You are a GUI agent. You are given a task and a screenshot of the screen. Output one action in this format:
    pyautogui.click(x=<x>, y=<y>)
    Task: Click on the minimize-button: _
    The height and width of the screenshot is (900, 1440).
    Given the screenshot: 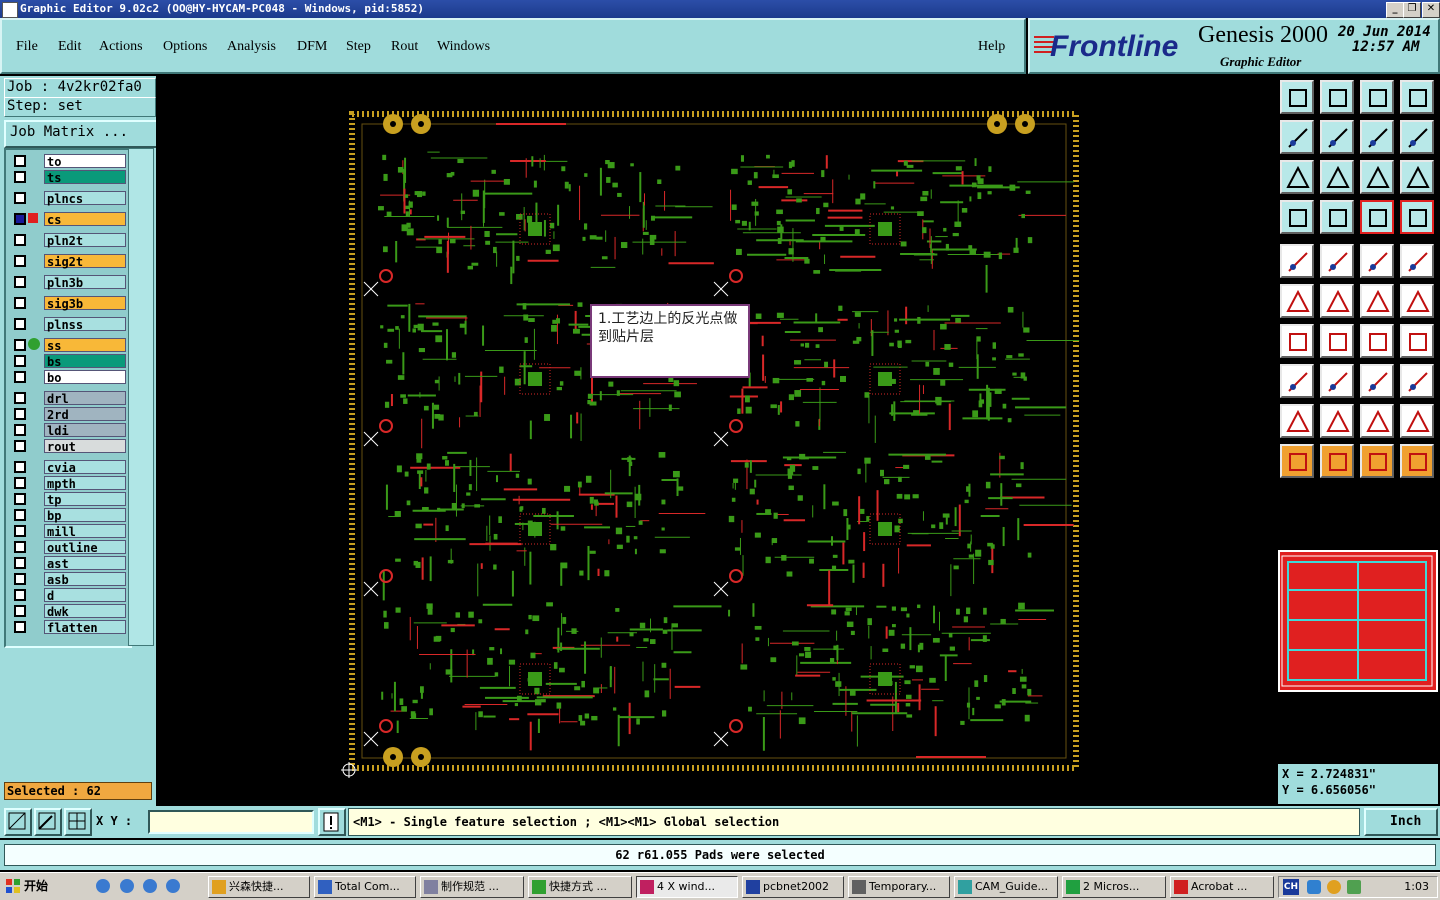 What is the action you would take?
    pyautogui.click(x=1395, y=10)
    